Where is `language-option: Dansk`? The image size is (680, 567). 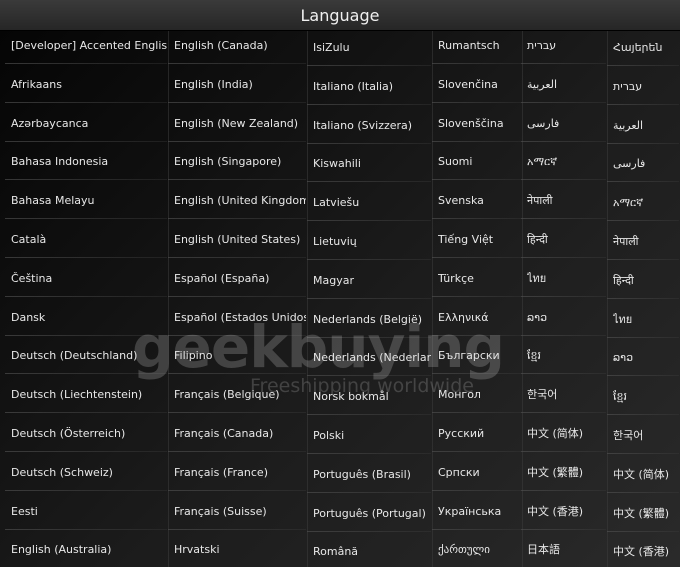 language-option: Dansk is located at coordinates (89, 318).